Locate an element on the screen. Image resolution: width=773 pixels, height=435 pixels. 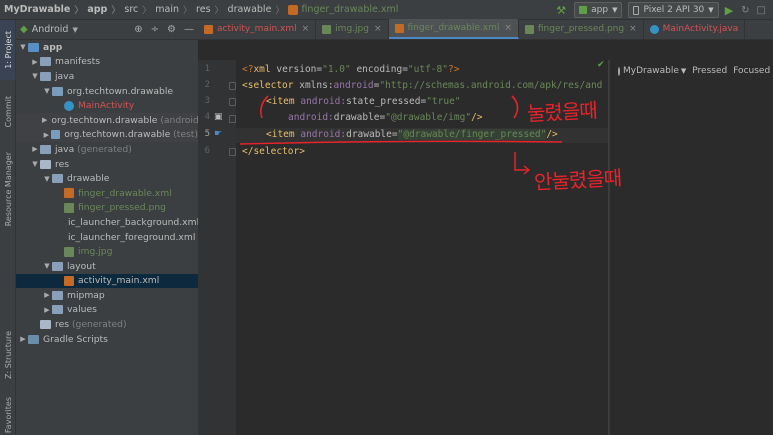
tab-commit-tool: Commit is located at coordinates (8, 112).